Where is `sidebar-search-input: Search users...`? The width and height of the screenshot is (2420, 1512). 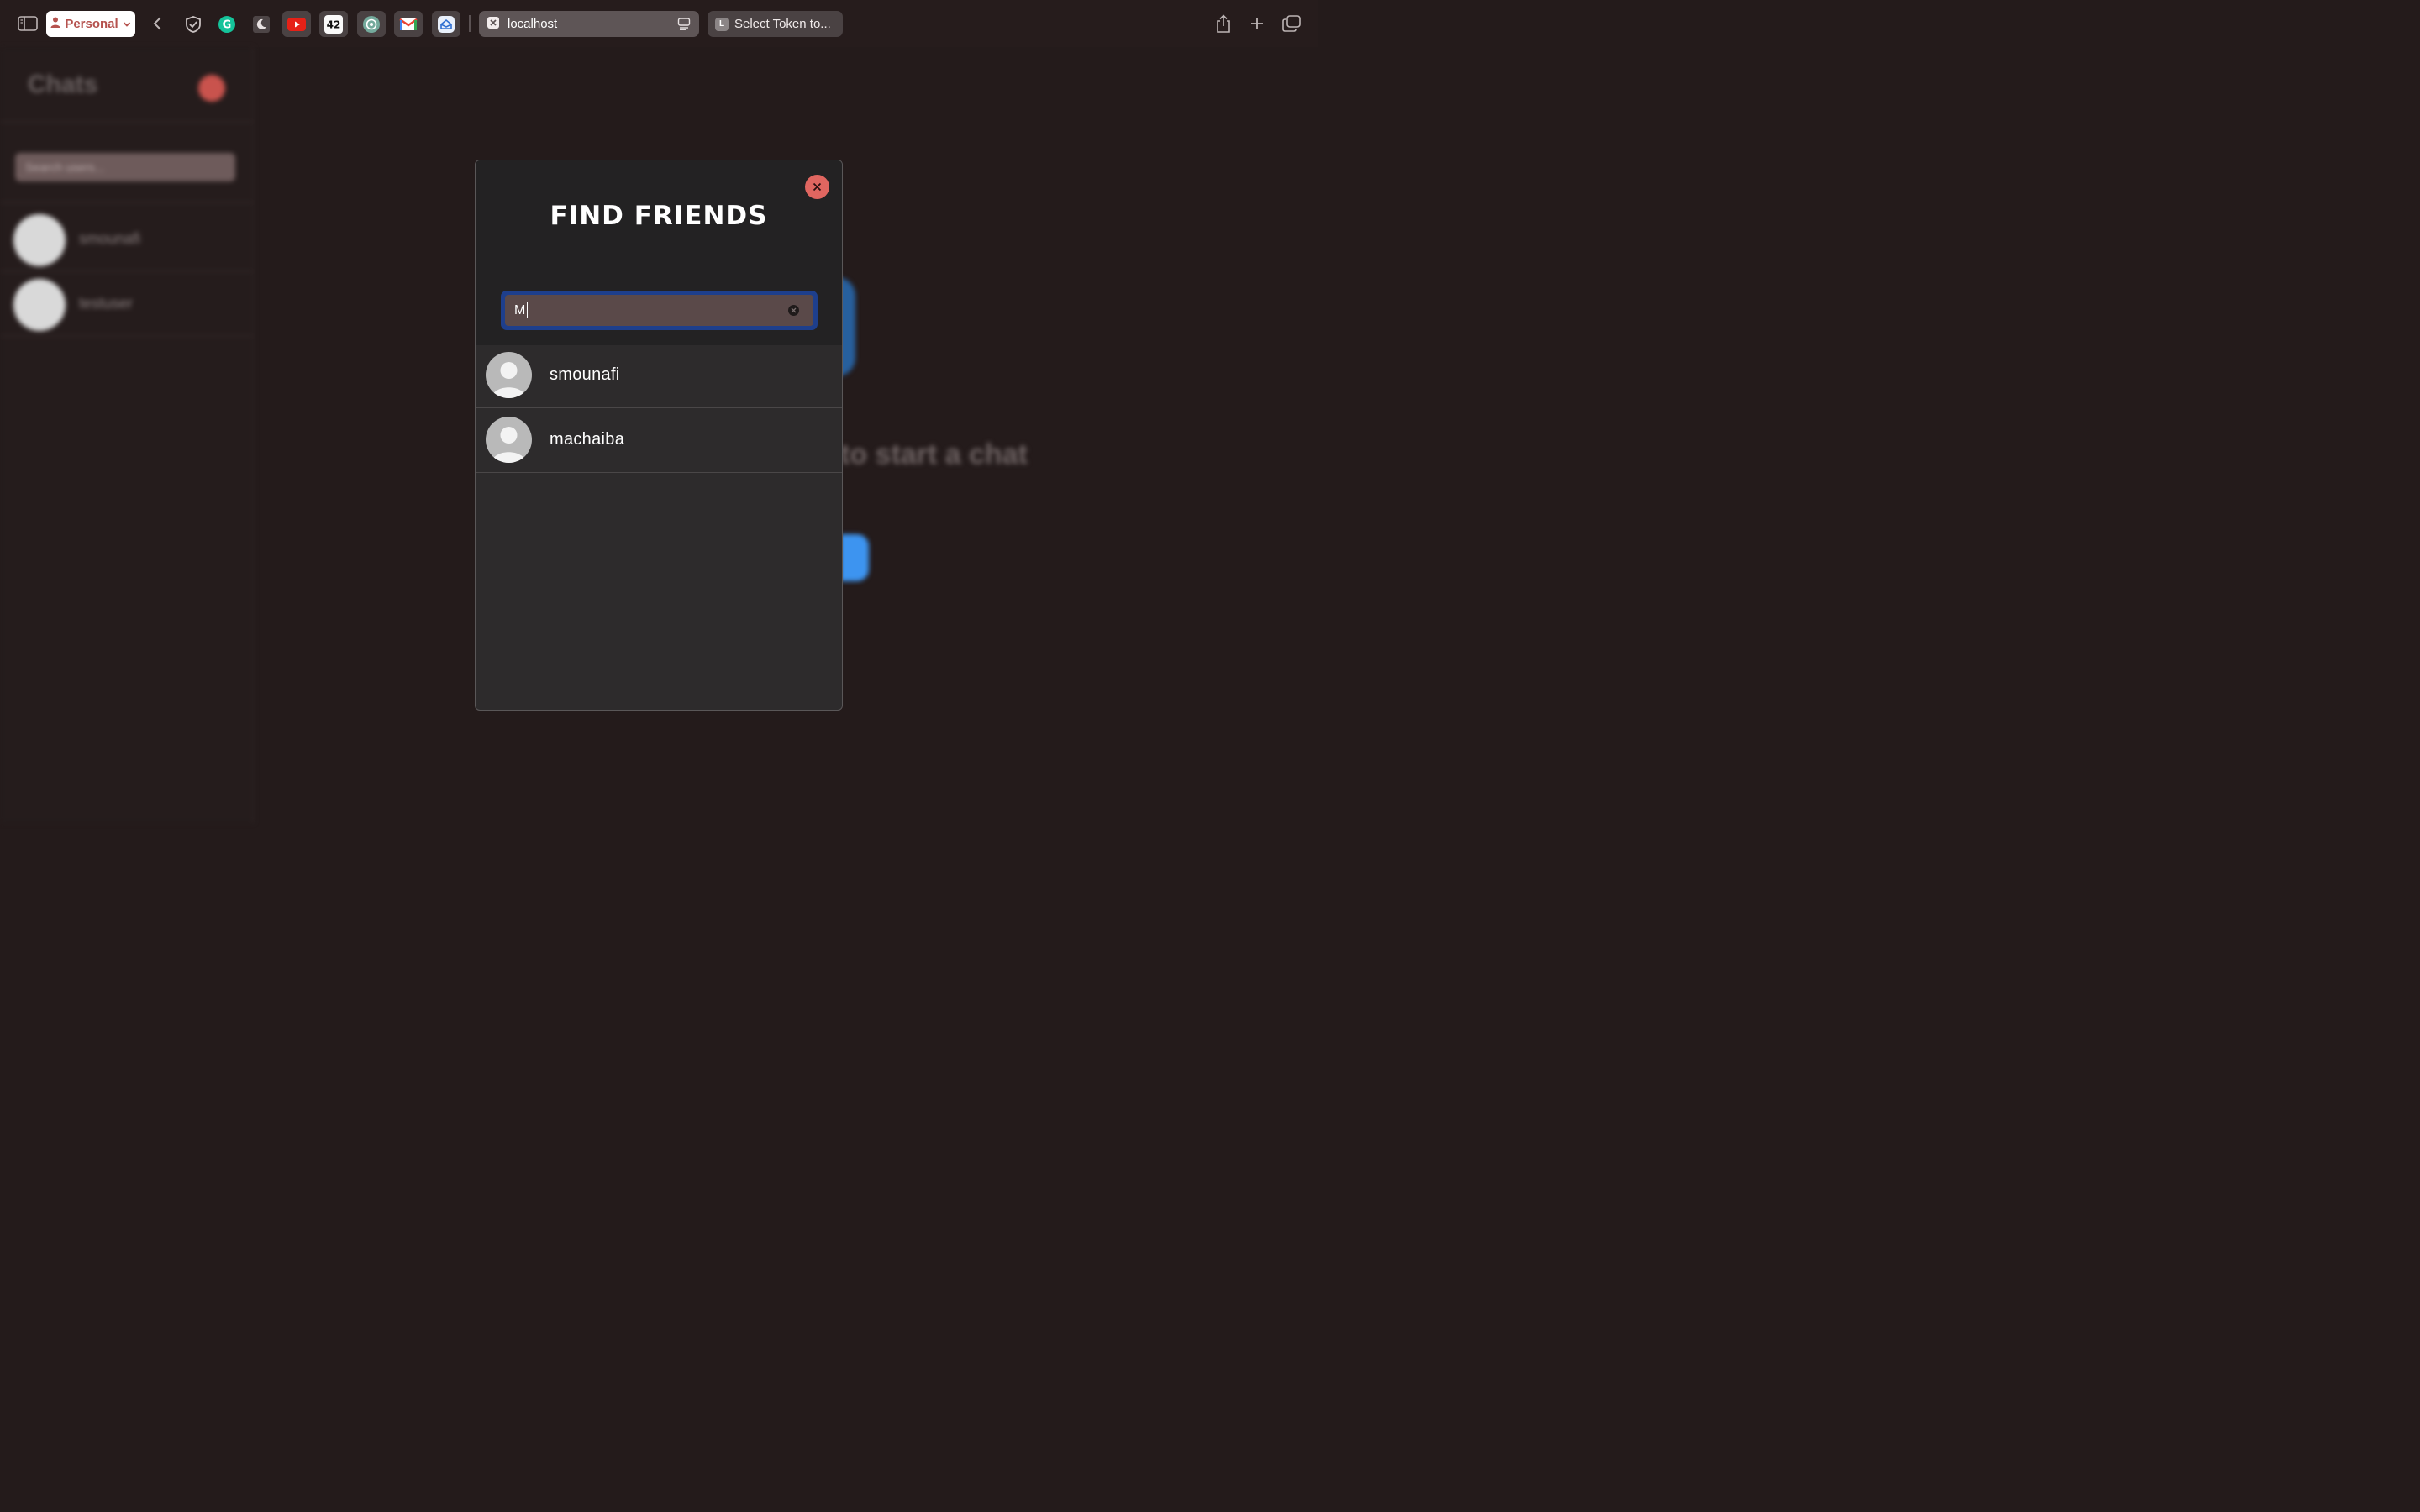 sidebar-search-input: Search users... is located at coordinates (125, 167).